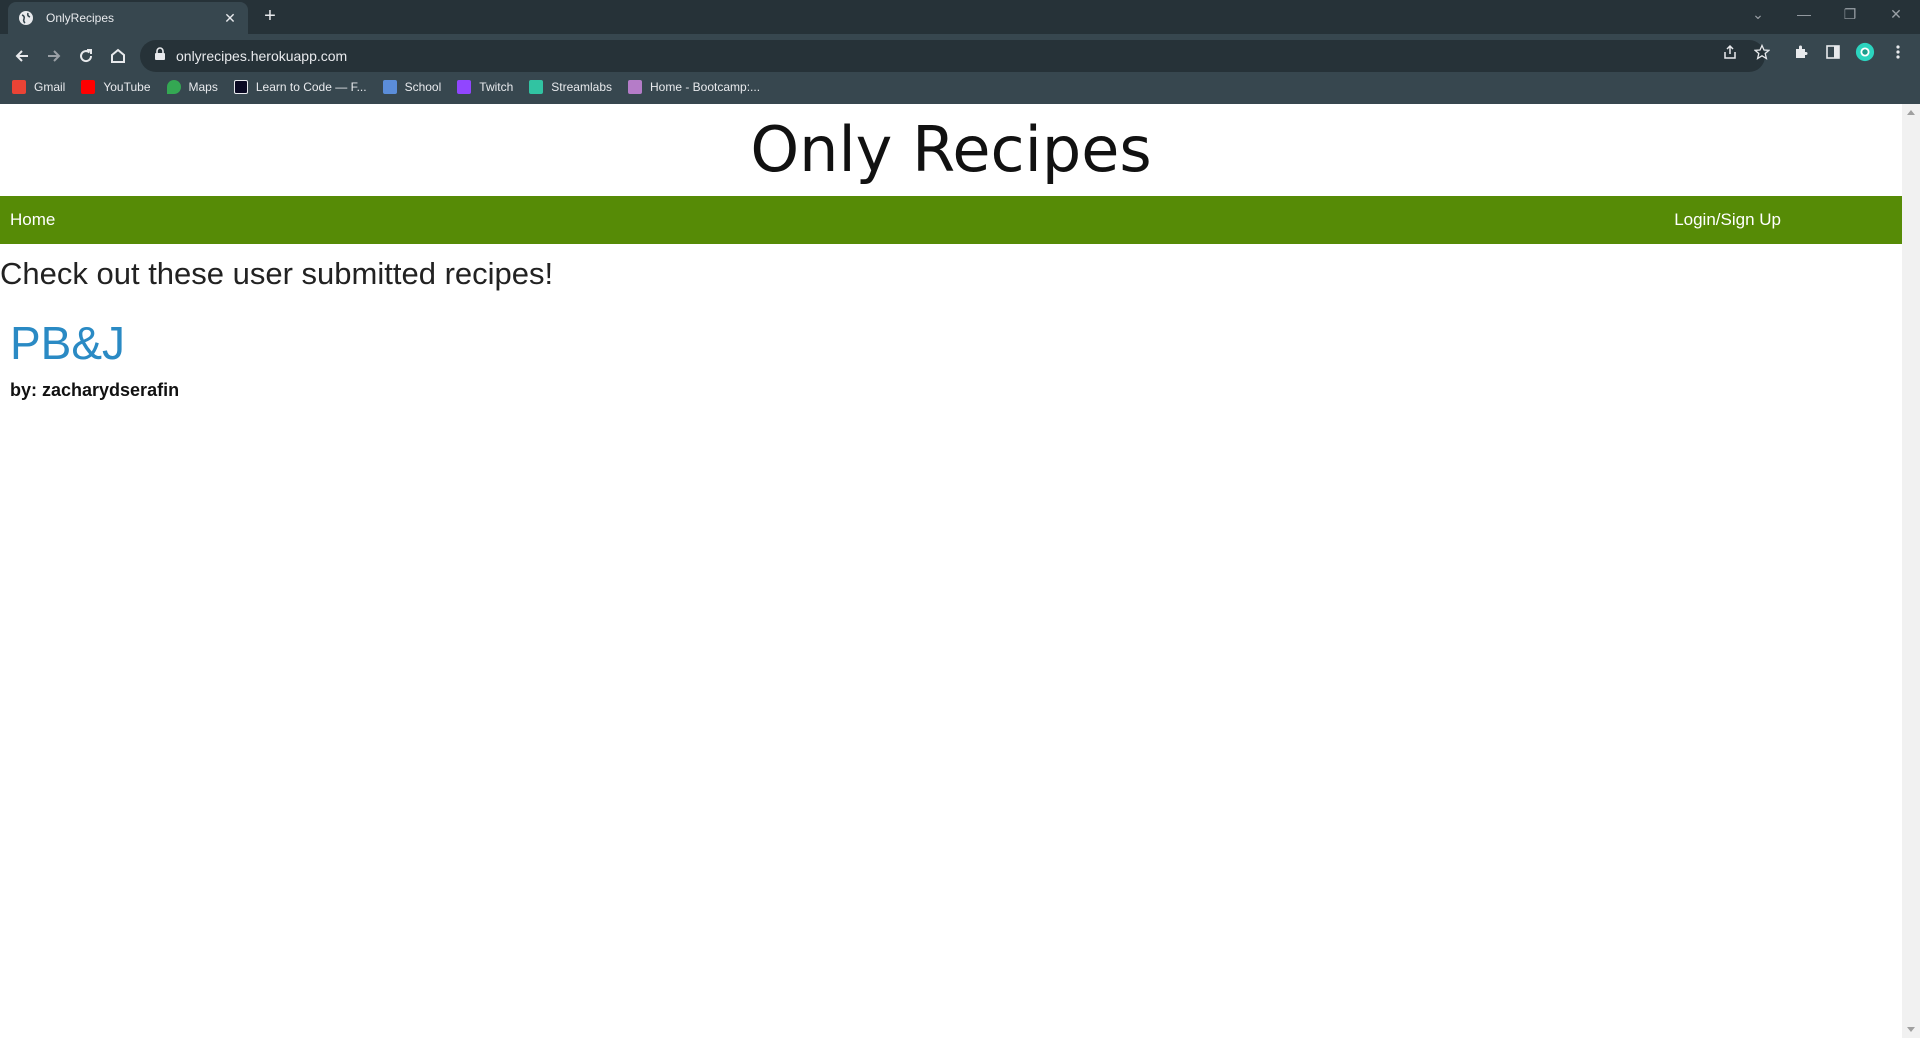  I want to click on gmail-icon, so click(19, 87).